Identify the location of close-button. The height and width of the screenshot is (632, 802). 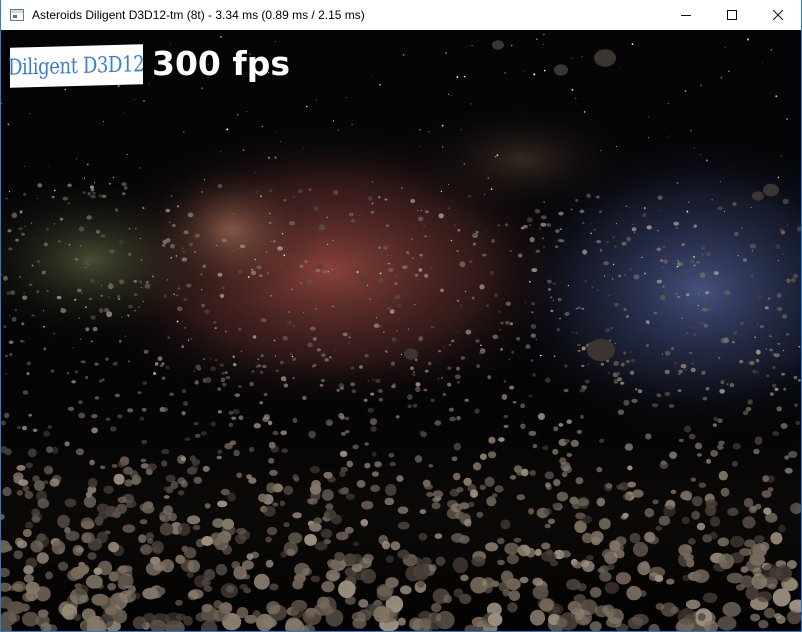
(778, 15).